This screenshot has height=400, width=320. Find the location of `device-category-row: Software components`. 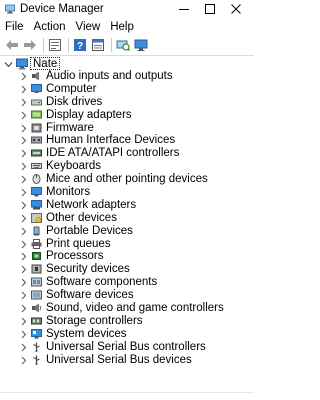

device-category-row: Software components is located at coordinates (127, 282).